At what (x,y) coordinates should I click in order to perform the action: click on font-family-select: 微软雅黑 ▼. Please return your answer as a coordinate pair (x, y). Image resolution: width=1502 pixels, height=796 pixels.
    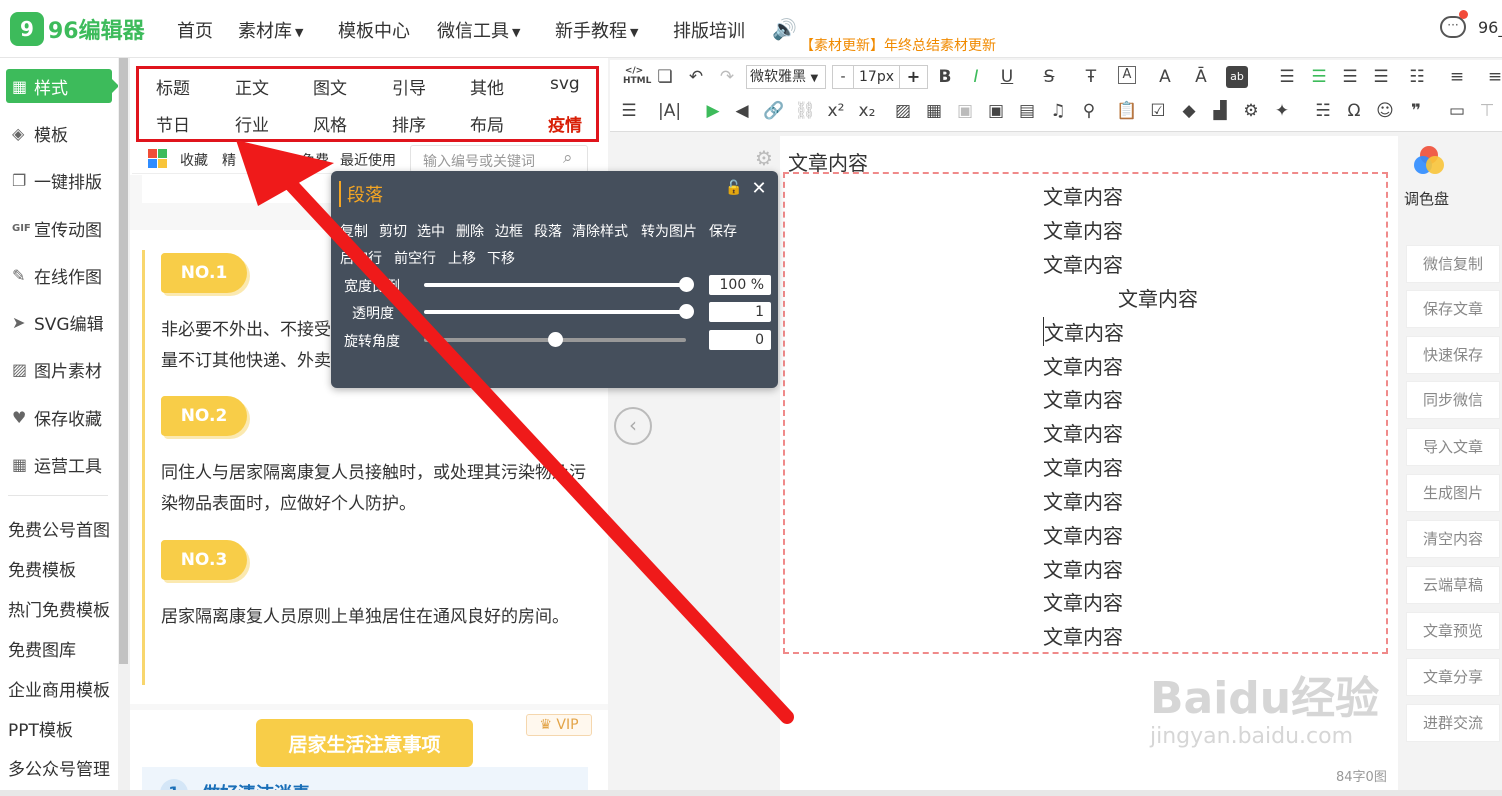
    Looking at the image, I should click on (786, 77).